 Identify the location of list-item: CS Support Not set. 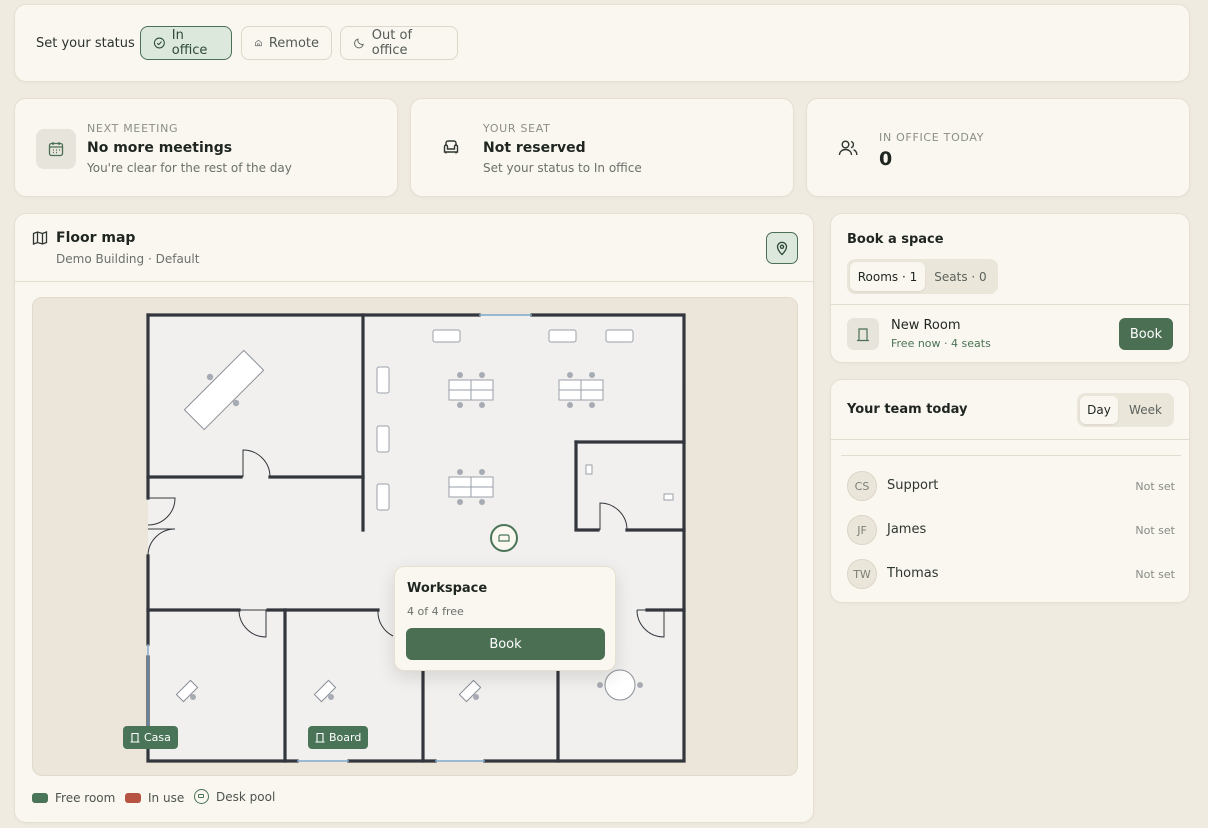
(1011, 486).